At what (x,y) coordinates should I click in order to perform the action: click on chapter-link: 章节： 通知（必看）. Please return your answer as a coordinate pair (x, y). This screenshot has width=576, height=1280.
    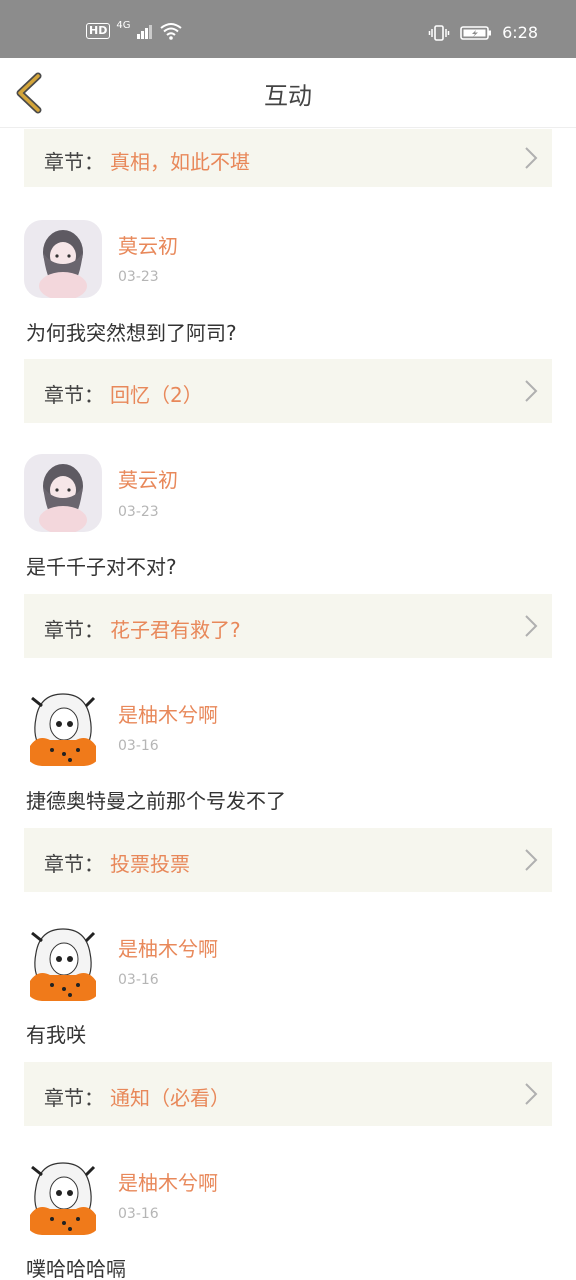
    Looking at the image, I should click on (288, 1094).